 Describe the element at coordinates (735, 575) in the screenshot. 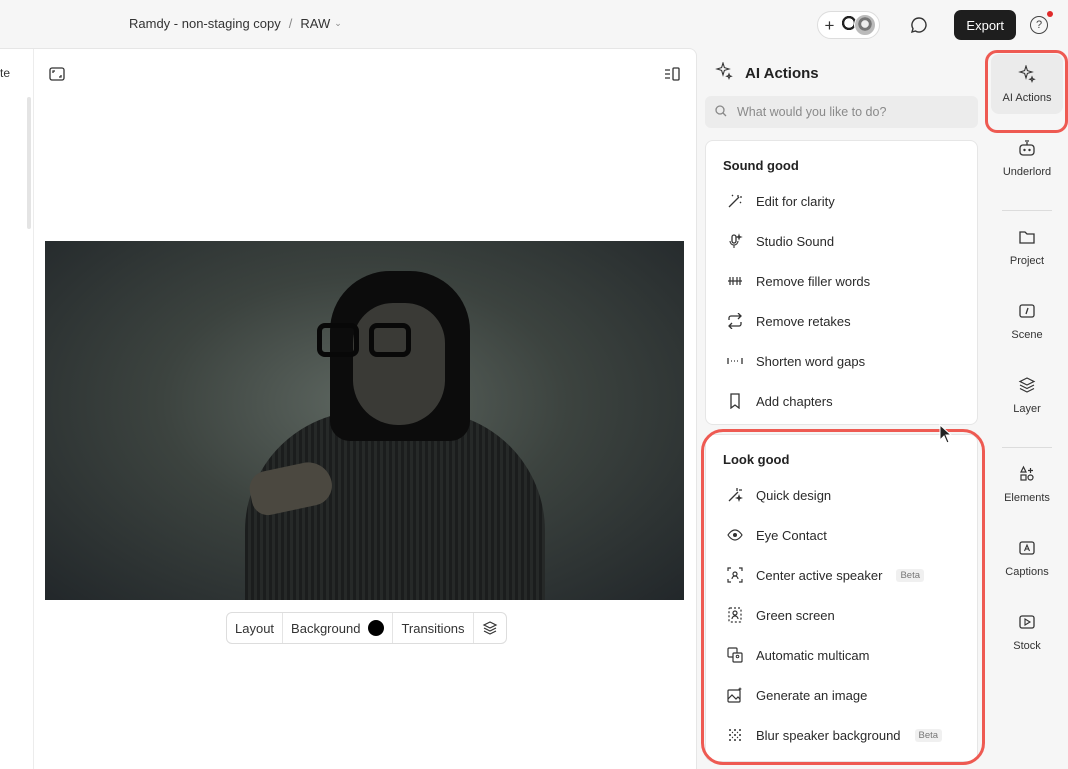

I see `center-speaker-icon` at that location.